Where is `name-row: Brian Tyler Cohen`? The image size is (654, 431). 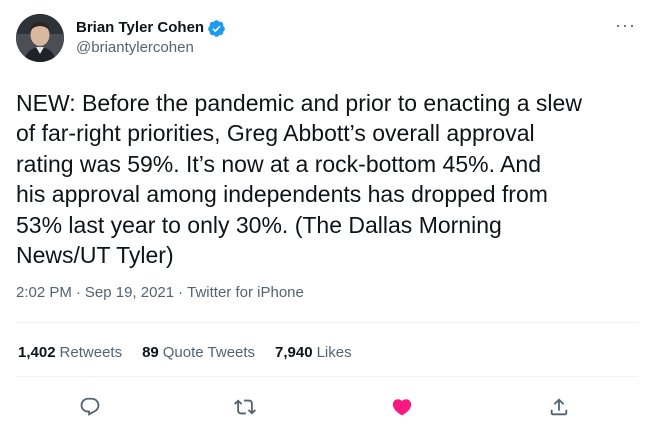
name-row: Brian Tyler Cohen is located at coordinates (151, 28).